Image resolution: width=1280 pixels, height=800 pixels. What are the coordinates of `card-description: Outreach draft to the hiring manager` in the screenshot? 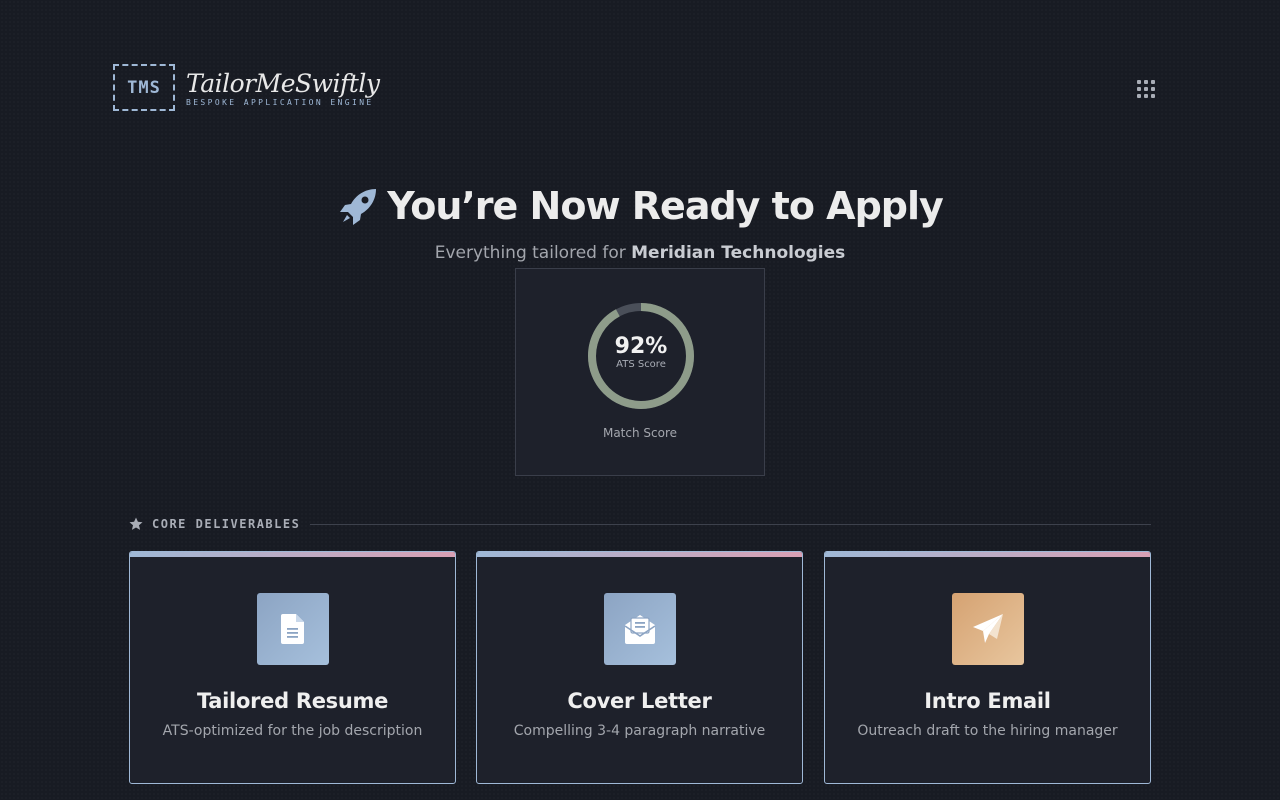 It's located at (987, 731).